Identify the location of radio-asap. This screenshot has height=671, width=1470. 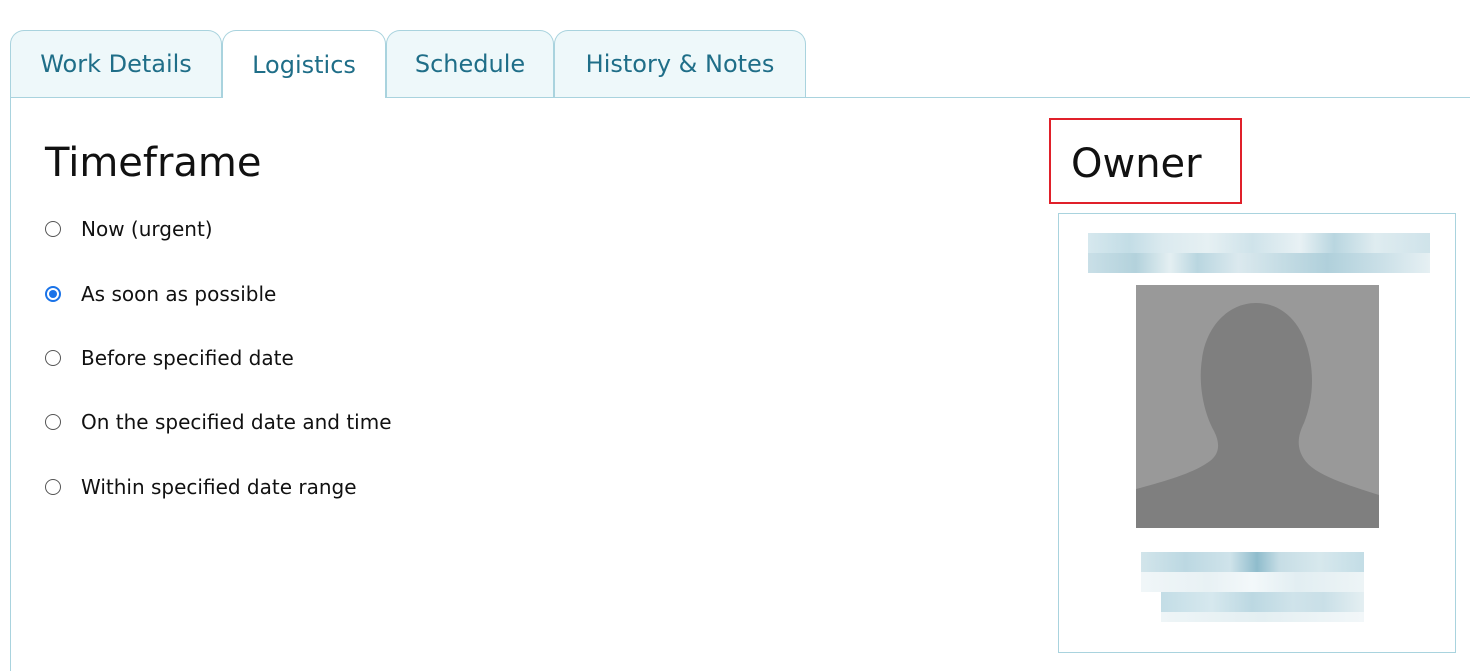
(53, 294).